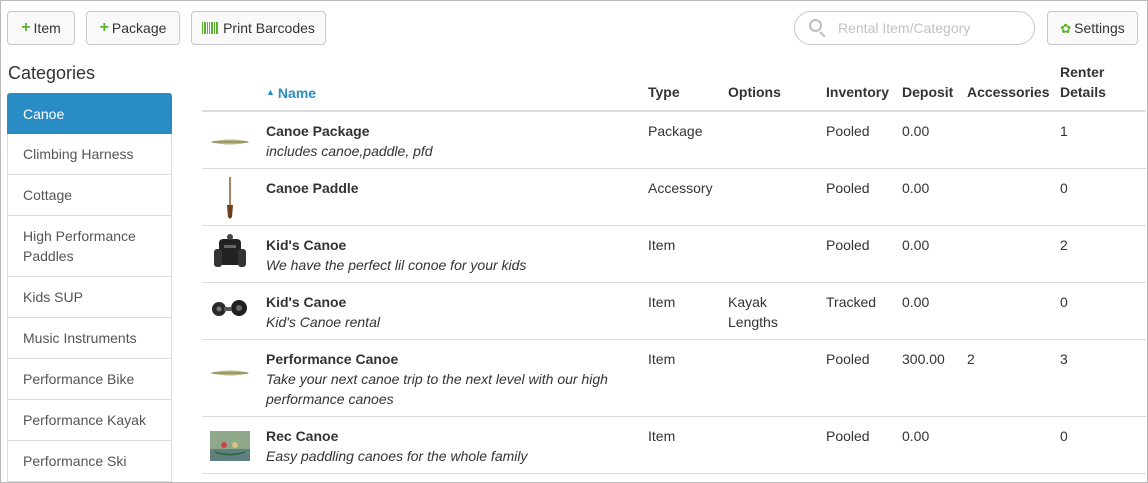  I want to click on table-row: Canoe Paddle Accessory Pooled 0.00 0, so click(674, 197).